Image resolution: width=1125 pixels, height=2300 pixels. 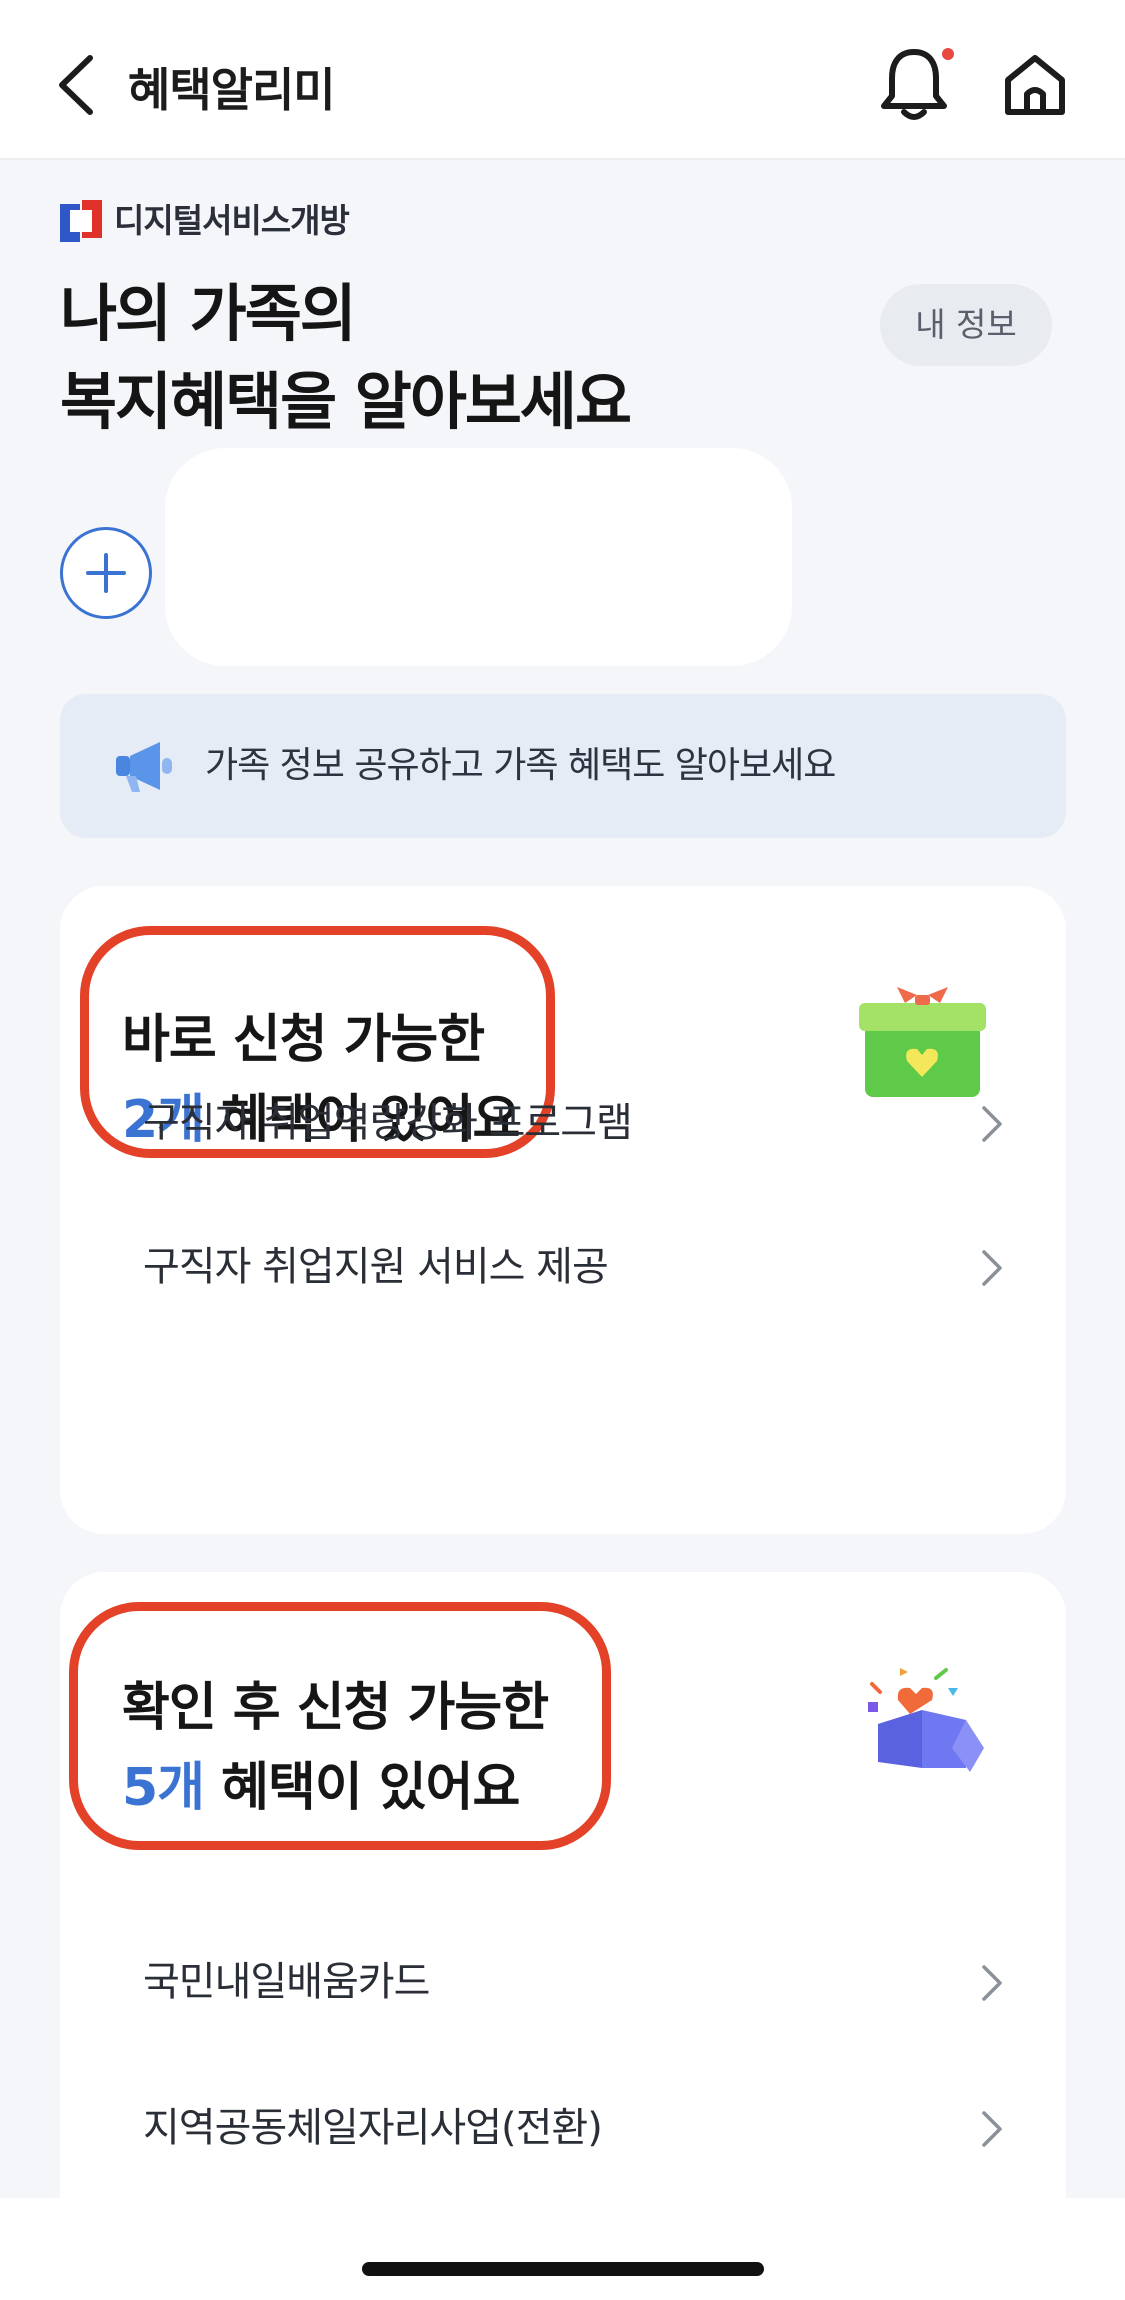 What do you see at coordinates (81, 221) in the screenshot?
I see `digital-service-logo-icon` at bounding box center [81, 221].